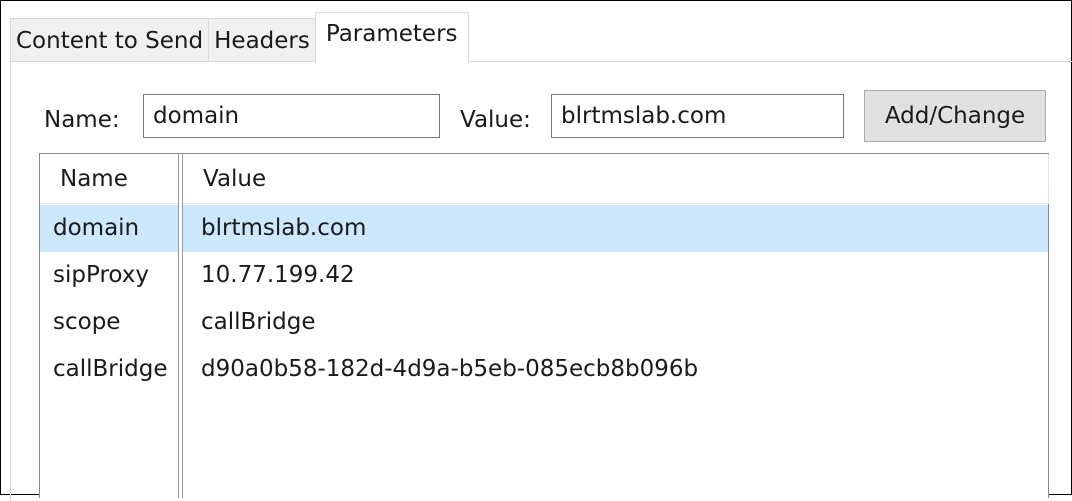  What do you see at coordinates (284, 228) in the screenshot?
I see `row-value: blrtmslab.com` at bounding box center [284, 228].